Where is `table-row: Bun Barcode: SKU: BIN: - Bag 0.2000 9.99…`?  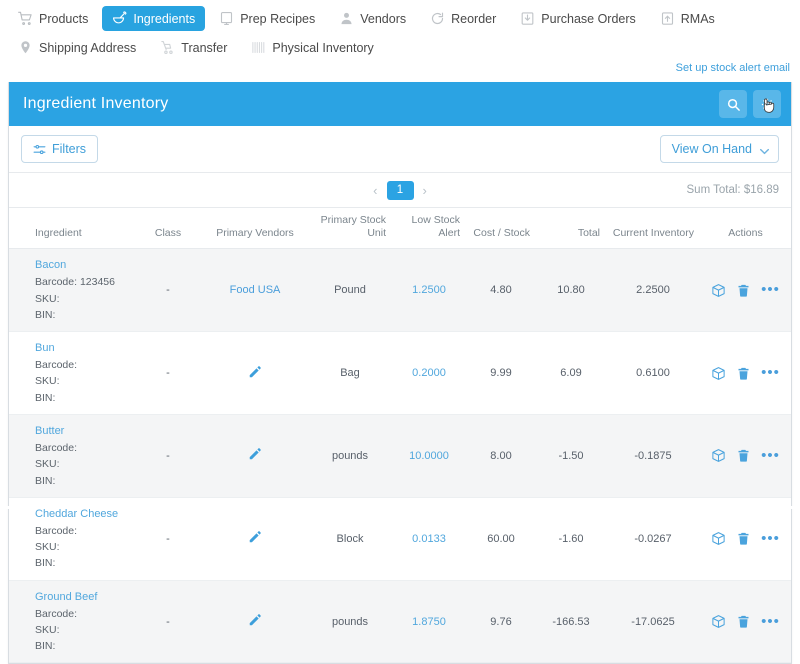 table-row: Bun Barcode: SKU: BIN: - Bag 0.2000 9.99… is located at coordinates (400, 373).